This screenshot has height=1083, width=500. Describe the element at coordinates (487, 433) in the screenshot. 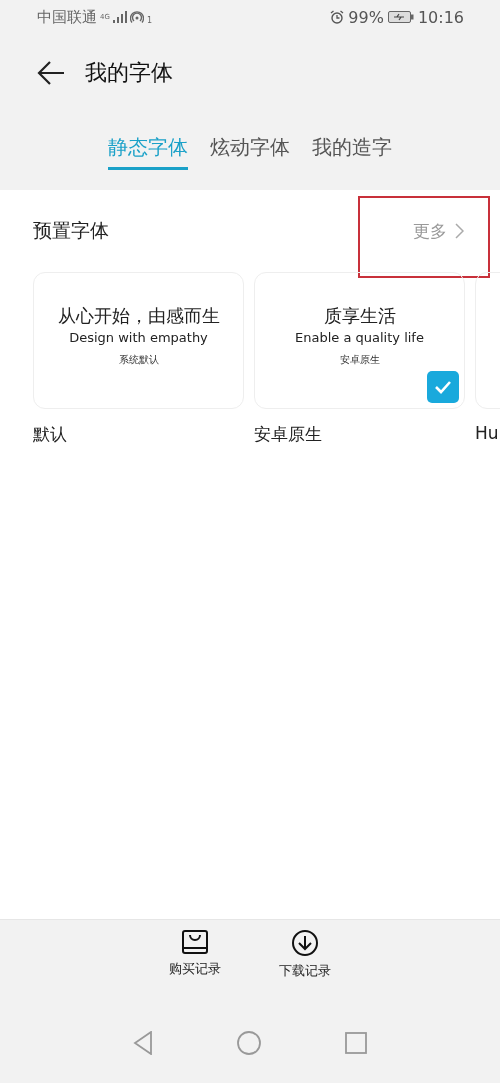

I see `font-name: Hu` at that location.